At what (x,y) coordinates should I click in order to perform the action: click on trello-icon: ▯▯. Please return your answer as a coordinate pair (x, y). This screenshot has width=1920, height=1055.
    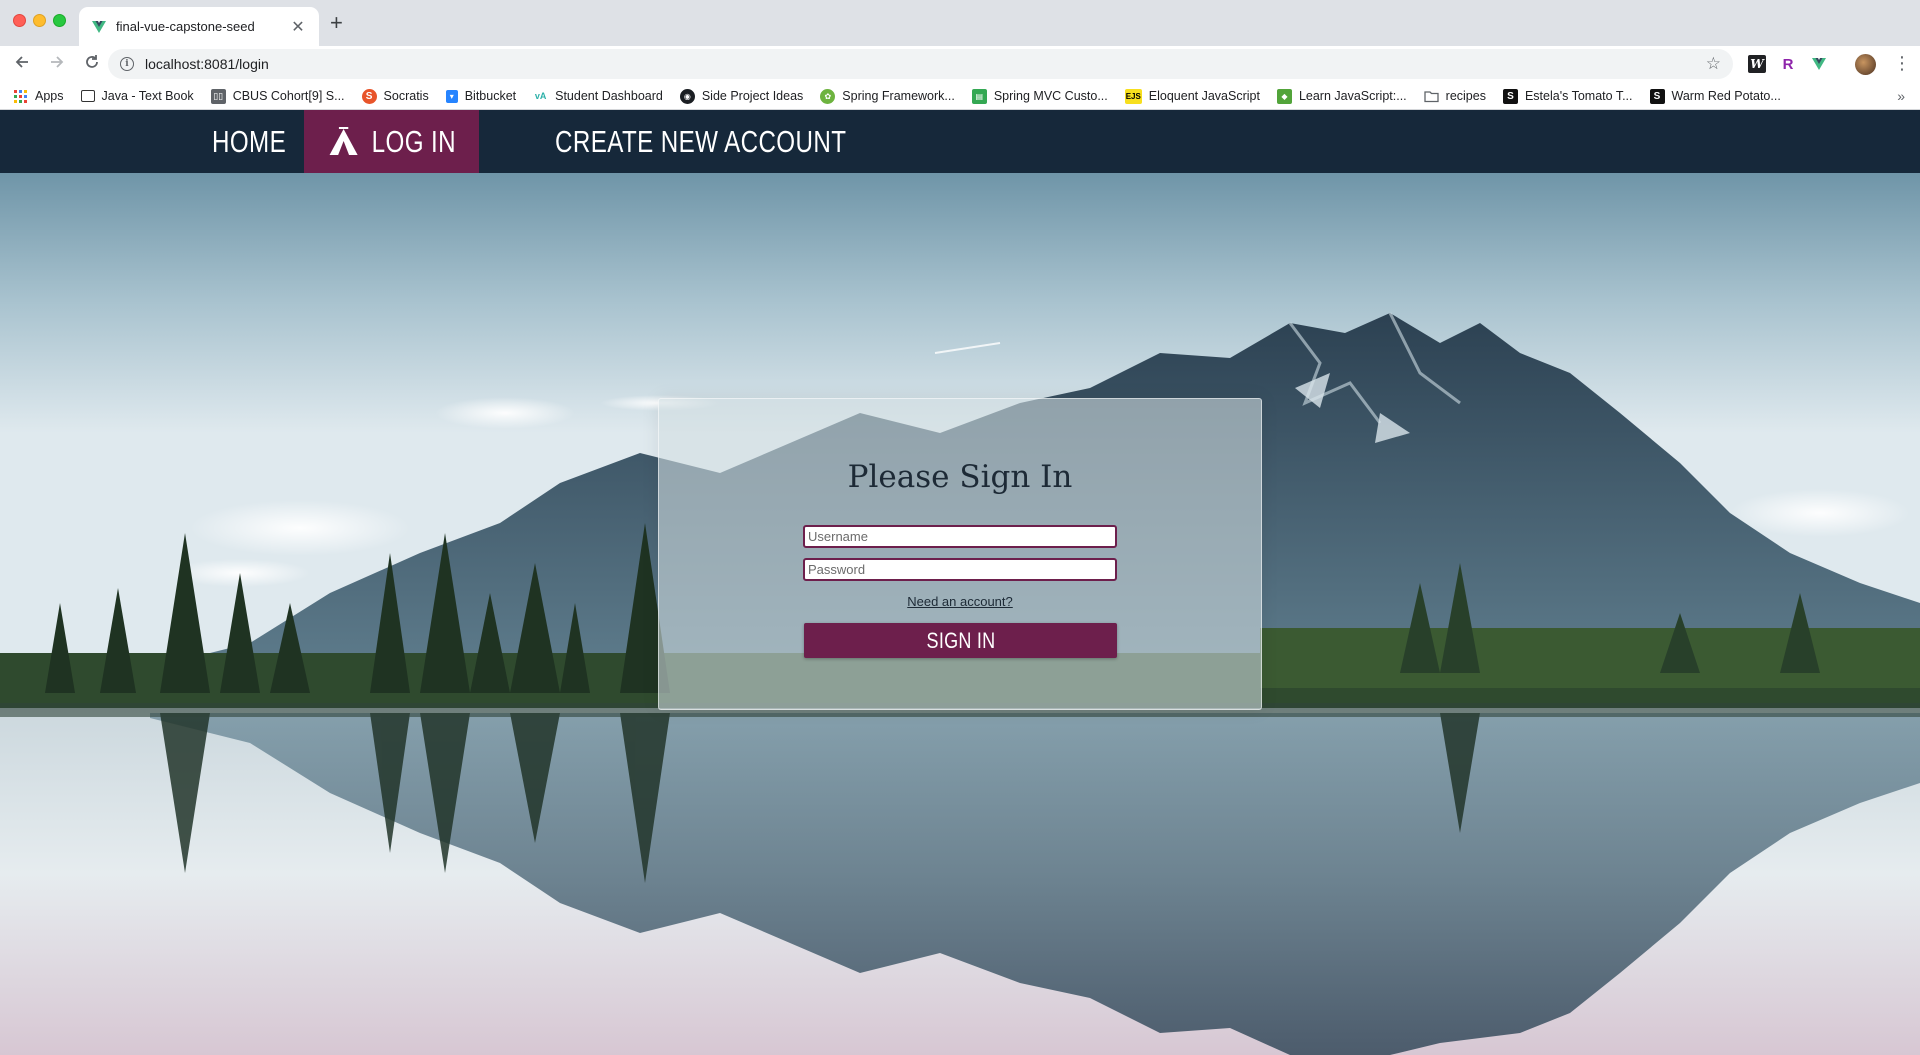
    Looking at the image, I should click on (218, 96).